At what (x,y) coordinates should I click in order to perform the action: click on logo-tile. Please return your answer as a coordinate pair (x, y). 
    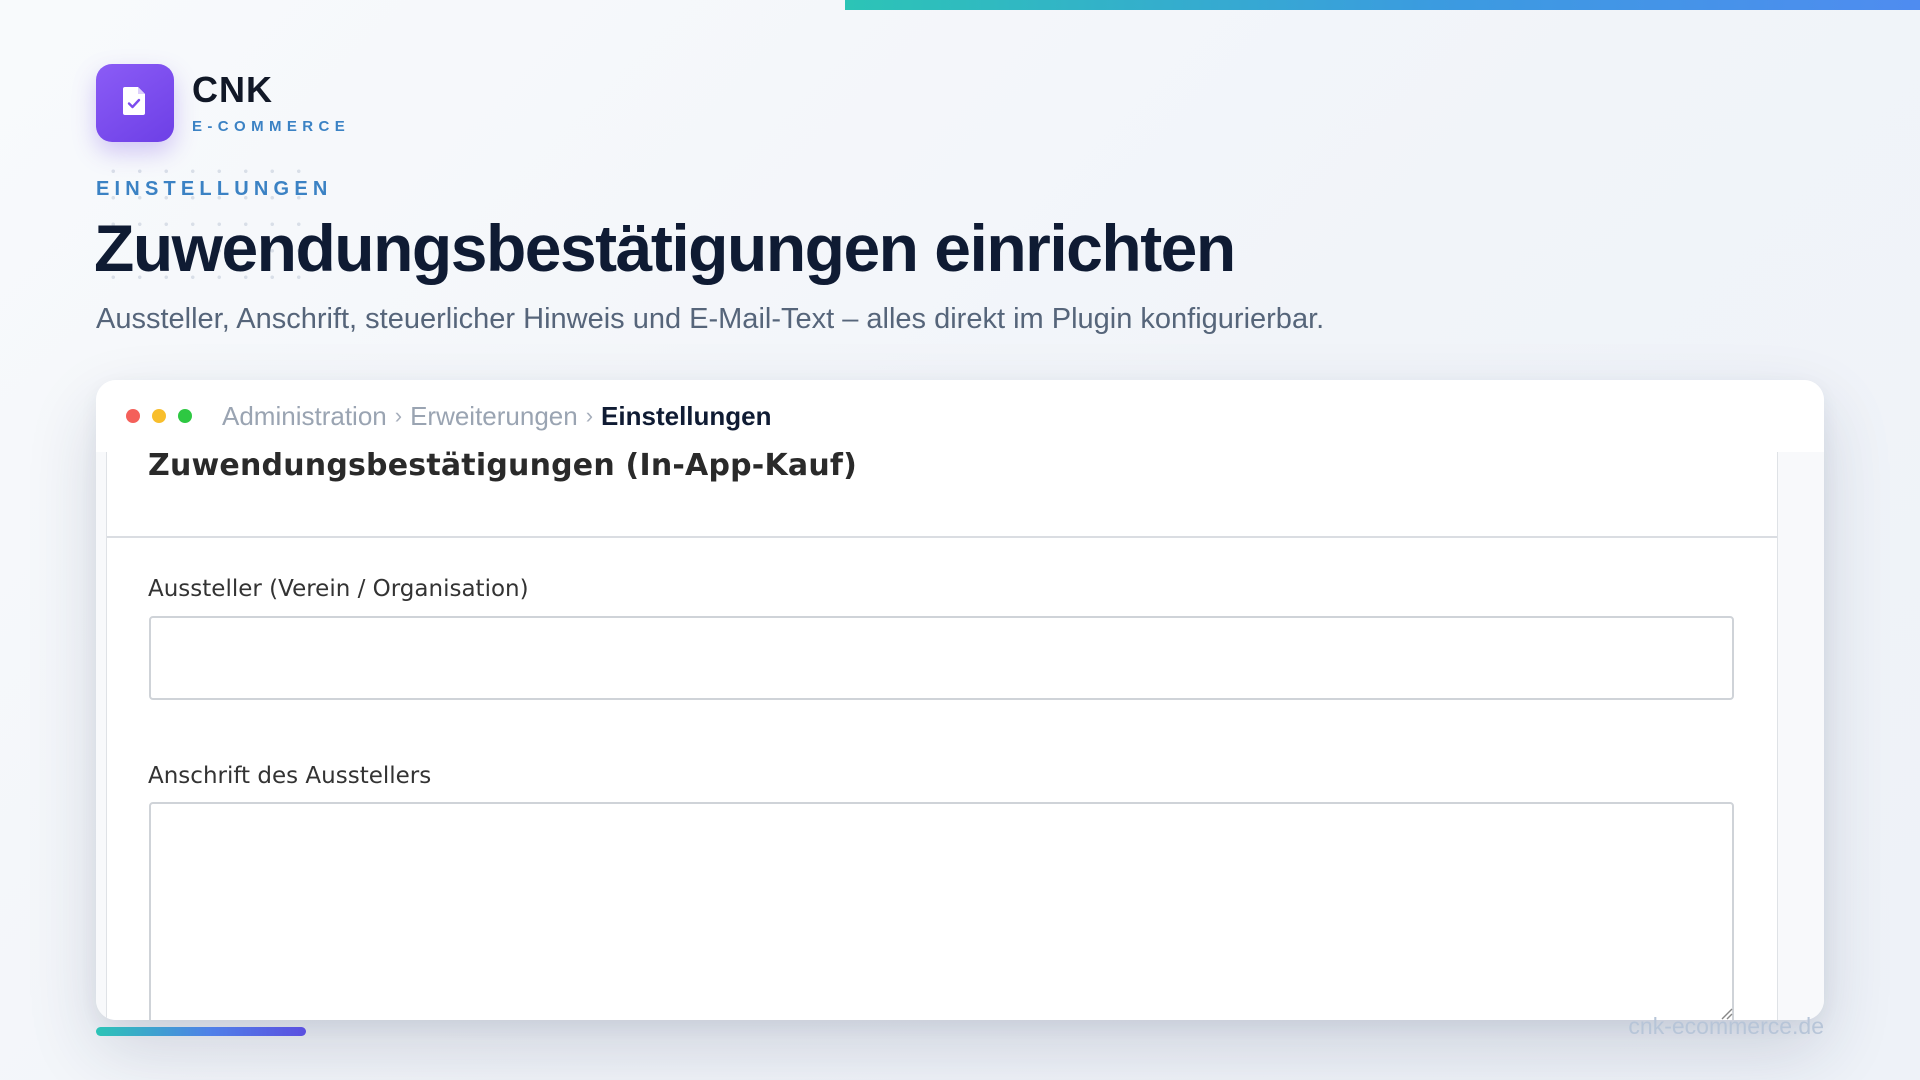
    Looking at the image, I should click on (135, 103).